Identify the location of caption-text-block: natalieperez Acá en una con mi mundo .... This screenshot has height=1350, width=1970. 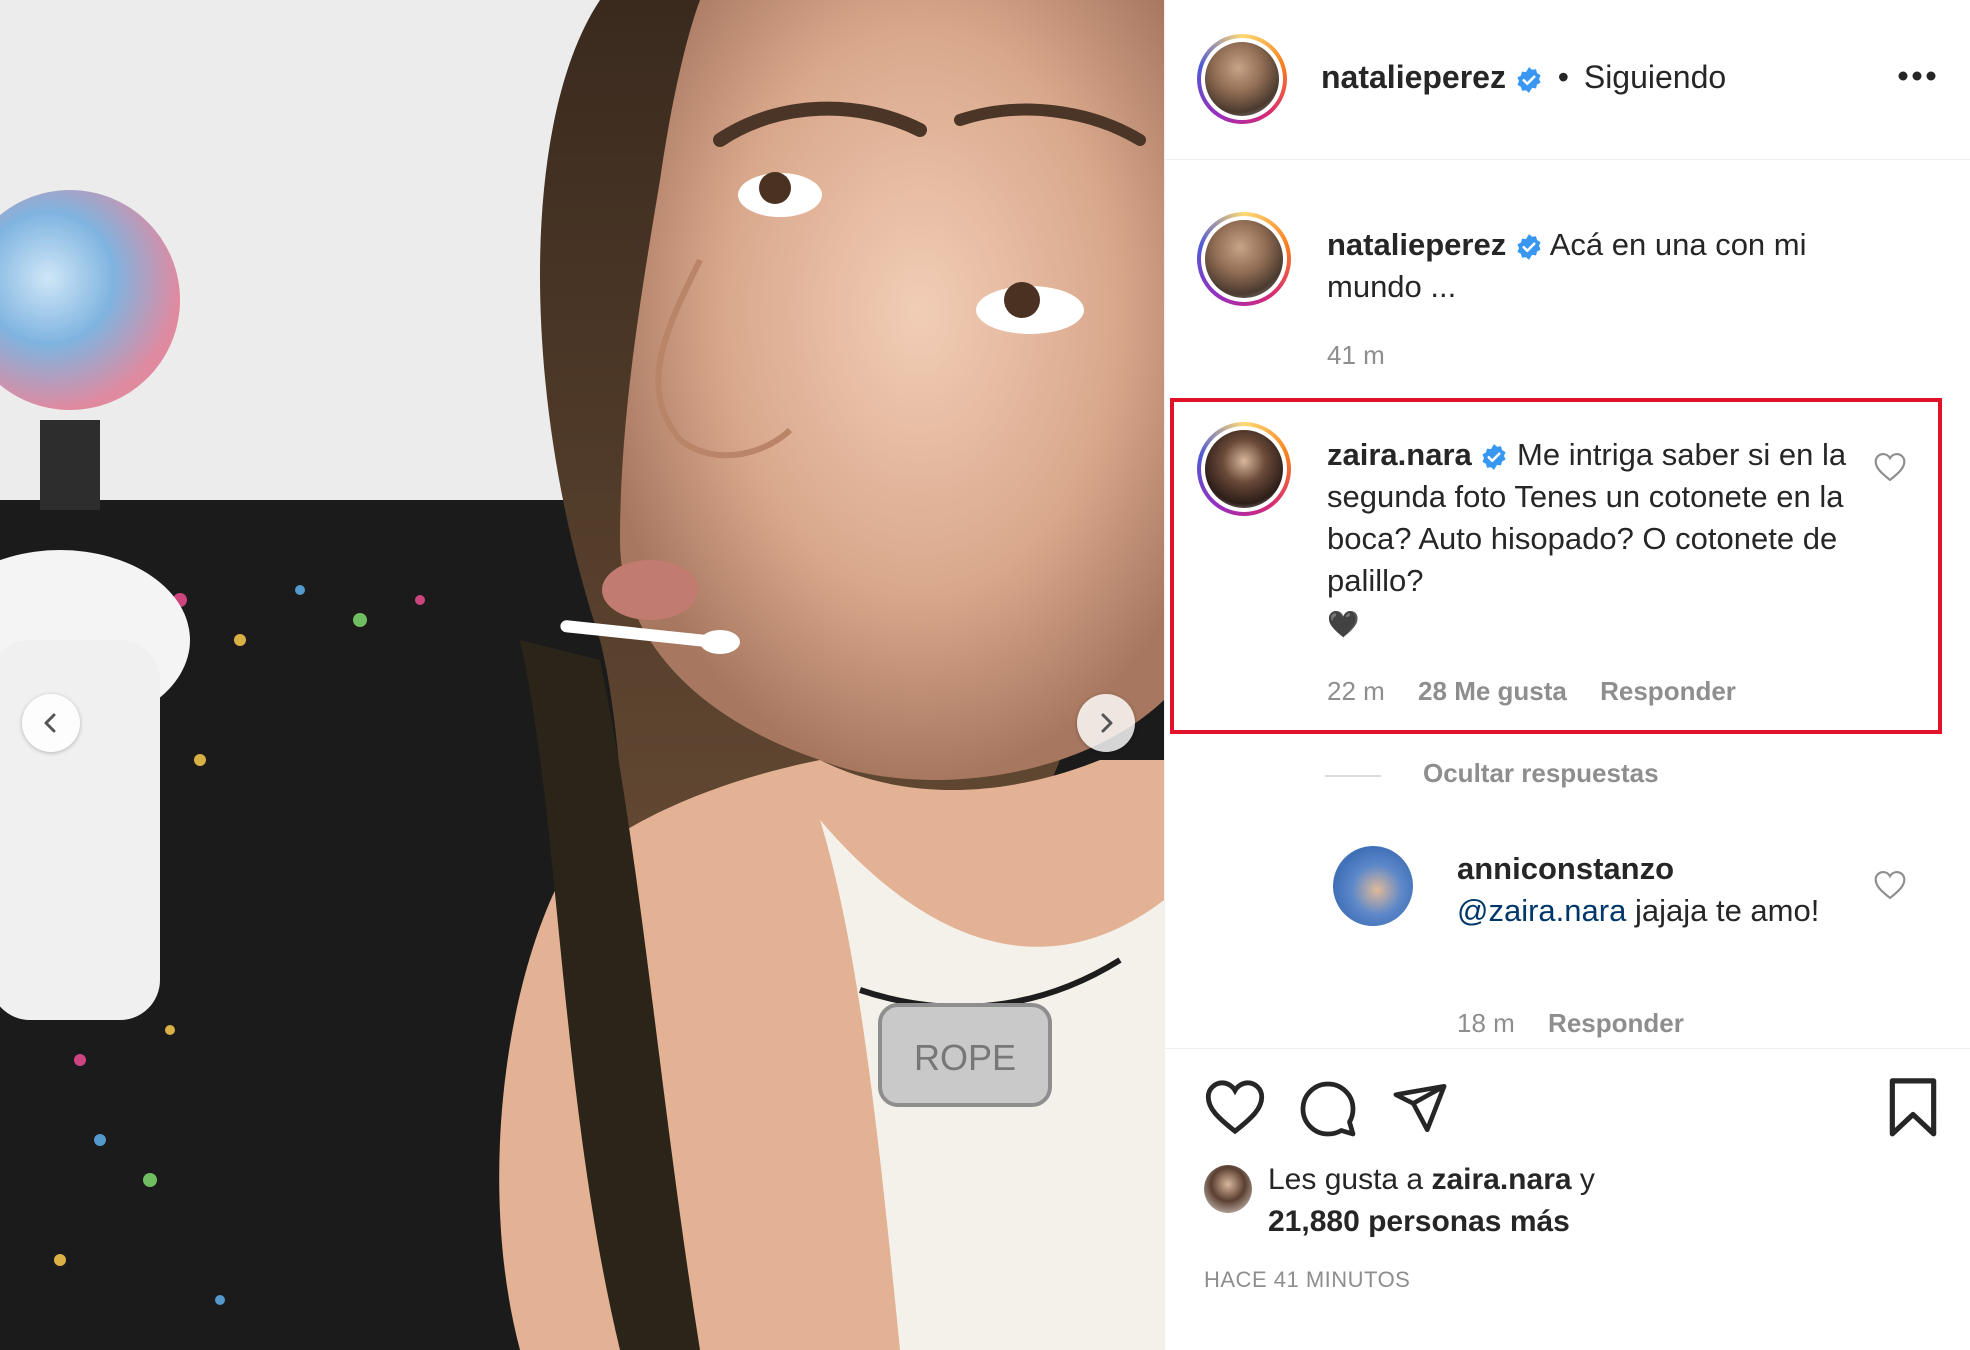
(1607, 266).